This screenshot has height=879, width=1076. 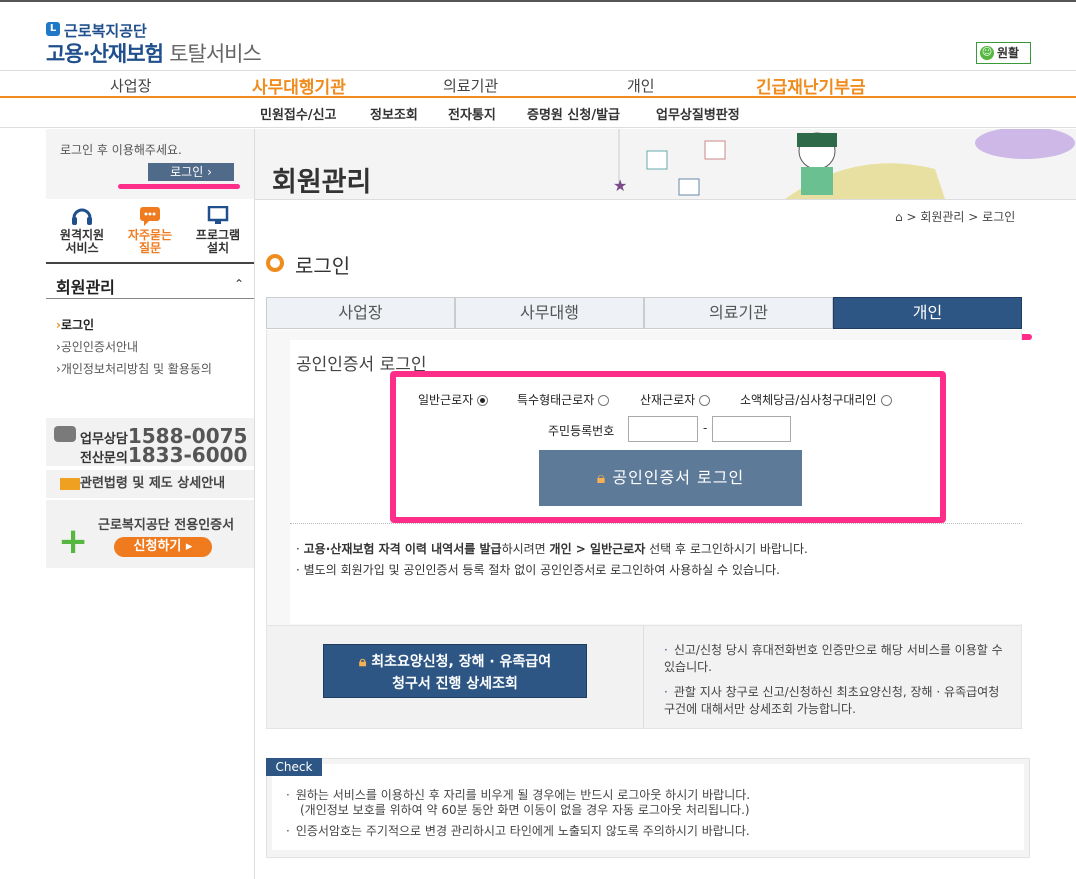 I want to click on menu-item-cert-guide: ›공인인증서안내, so click(x=97, y=346).